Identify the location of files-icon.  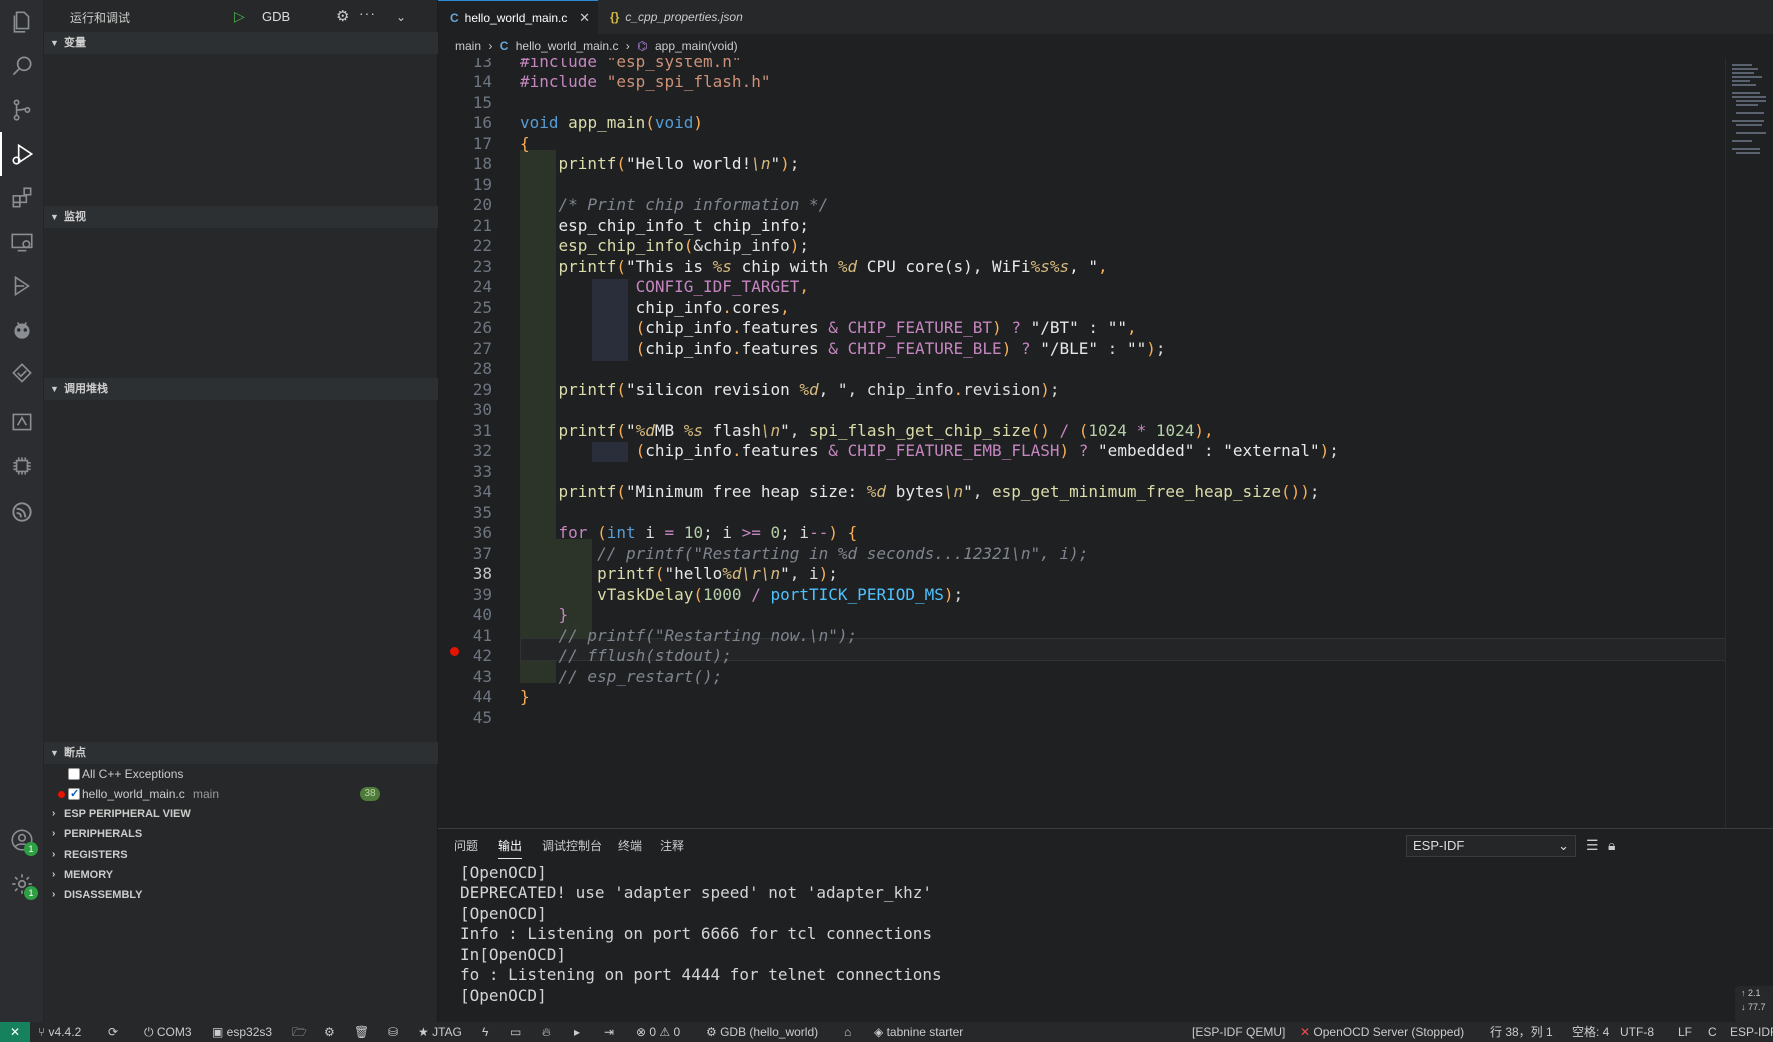
(22, 22).